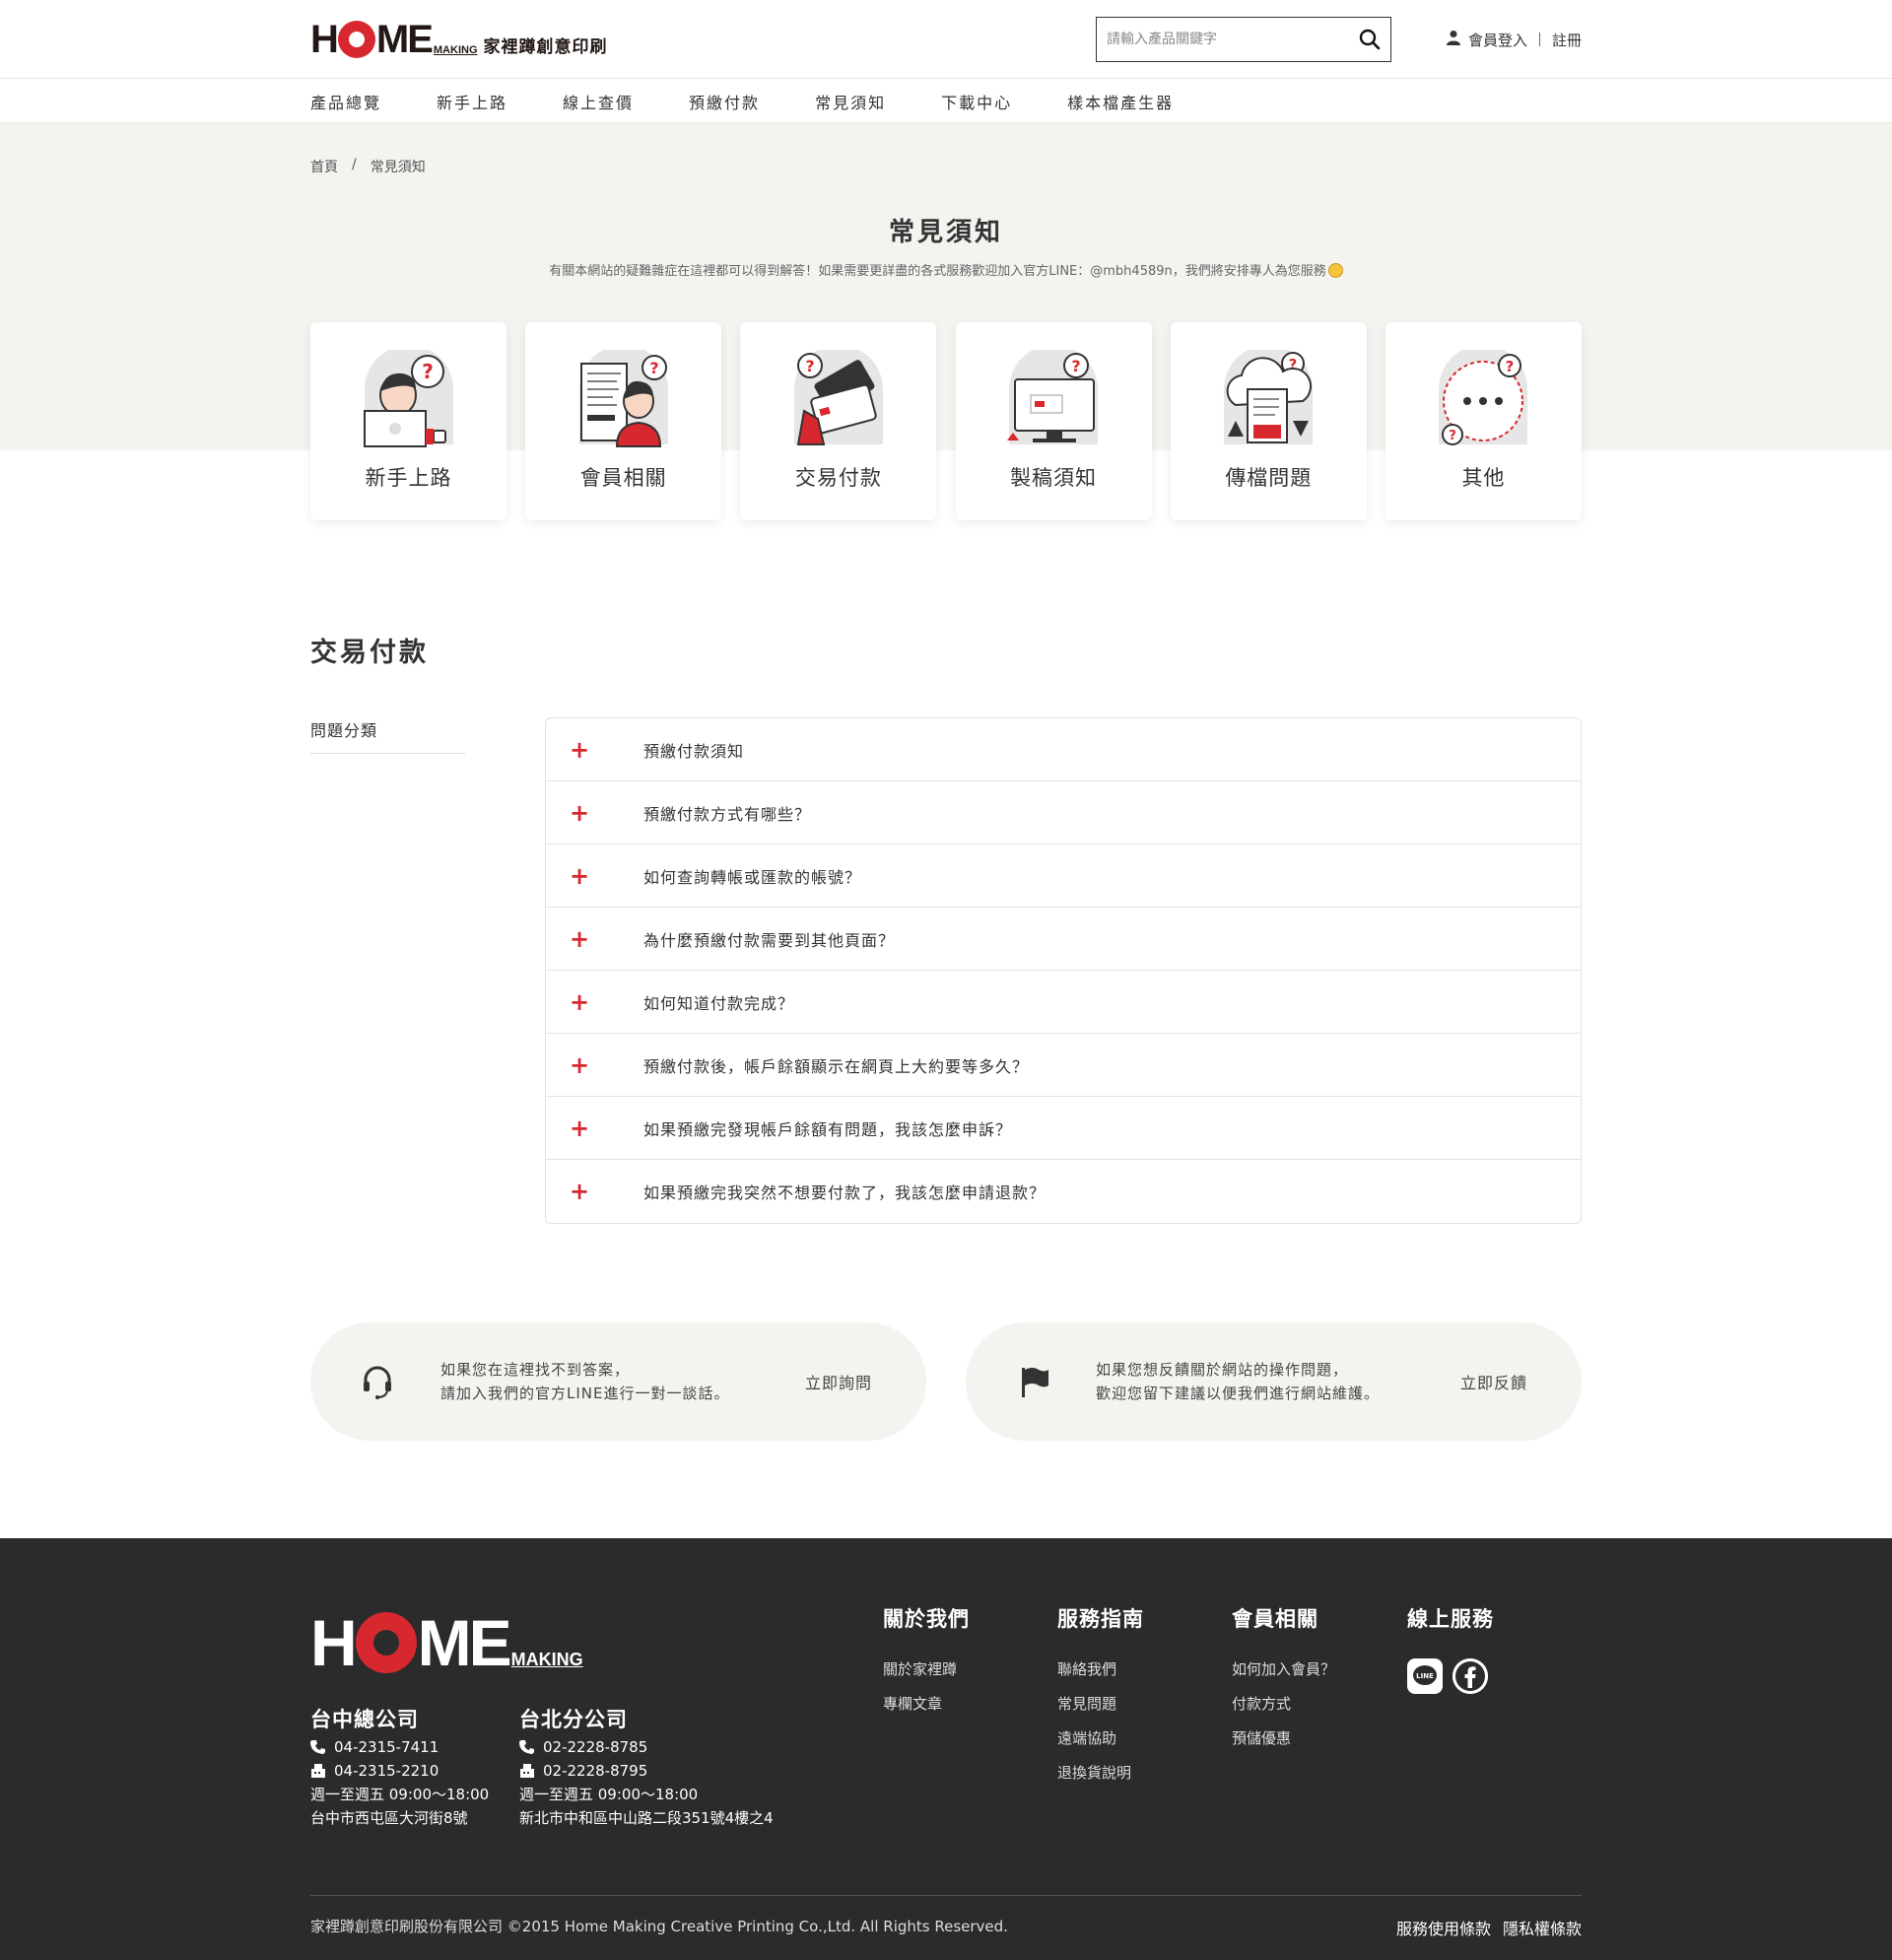 Image resolution: width=1892 pixels, height=1960 pixels. Describe the element at coordinates (727, 814) in the screenshot. I see `faq-question: 預繳付款方式有哪些？` at that location.